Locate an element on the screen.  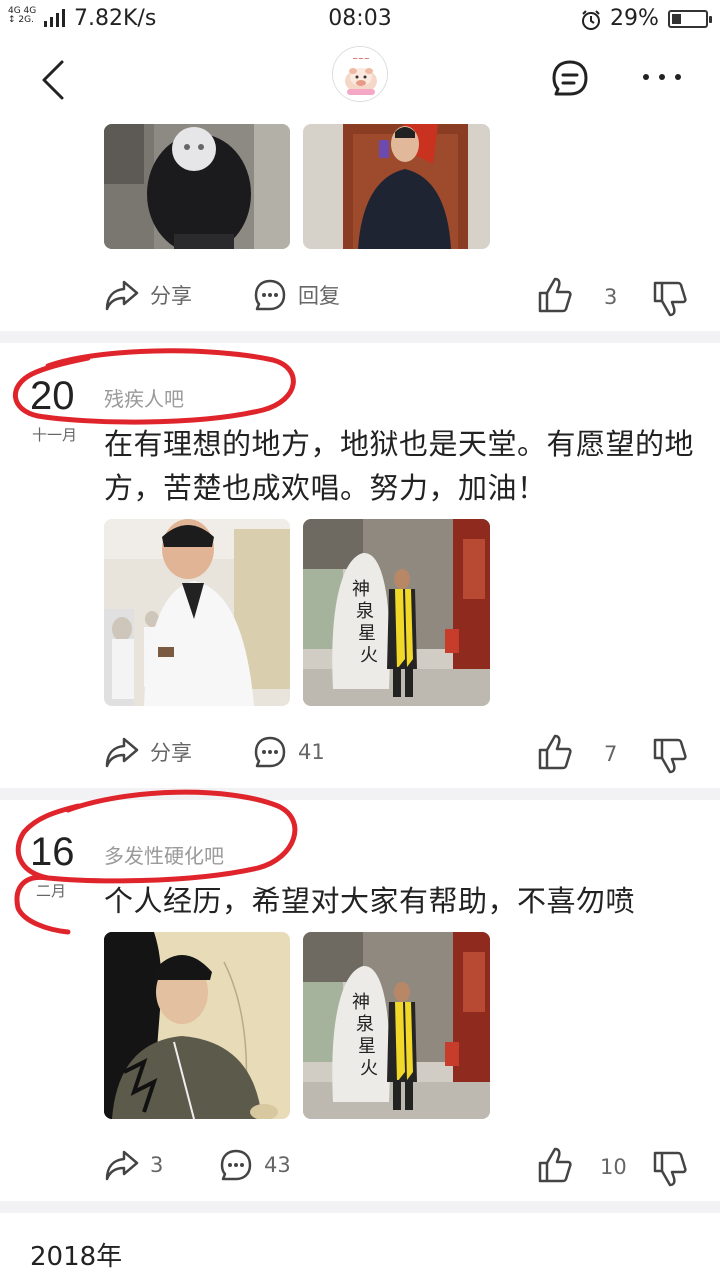
year-heading: 2018年 is located at coordinates (76, 1257).